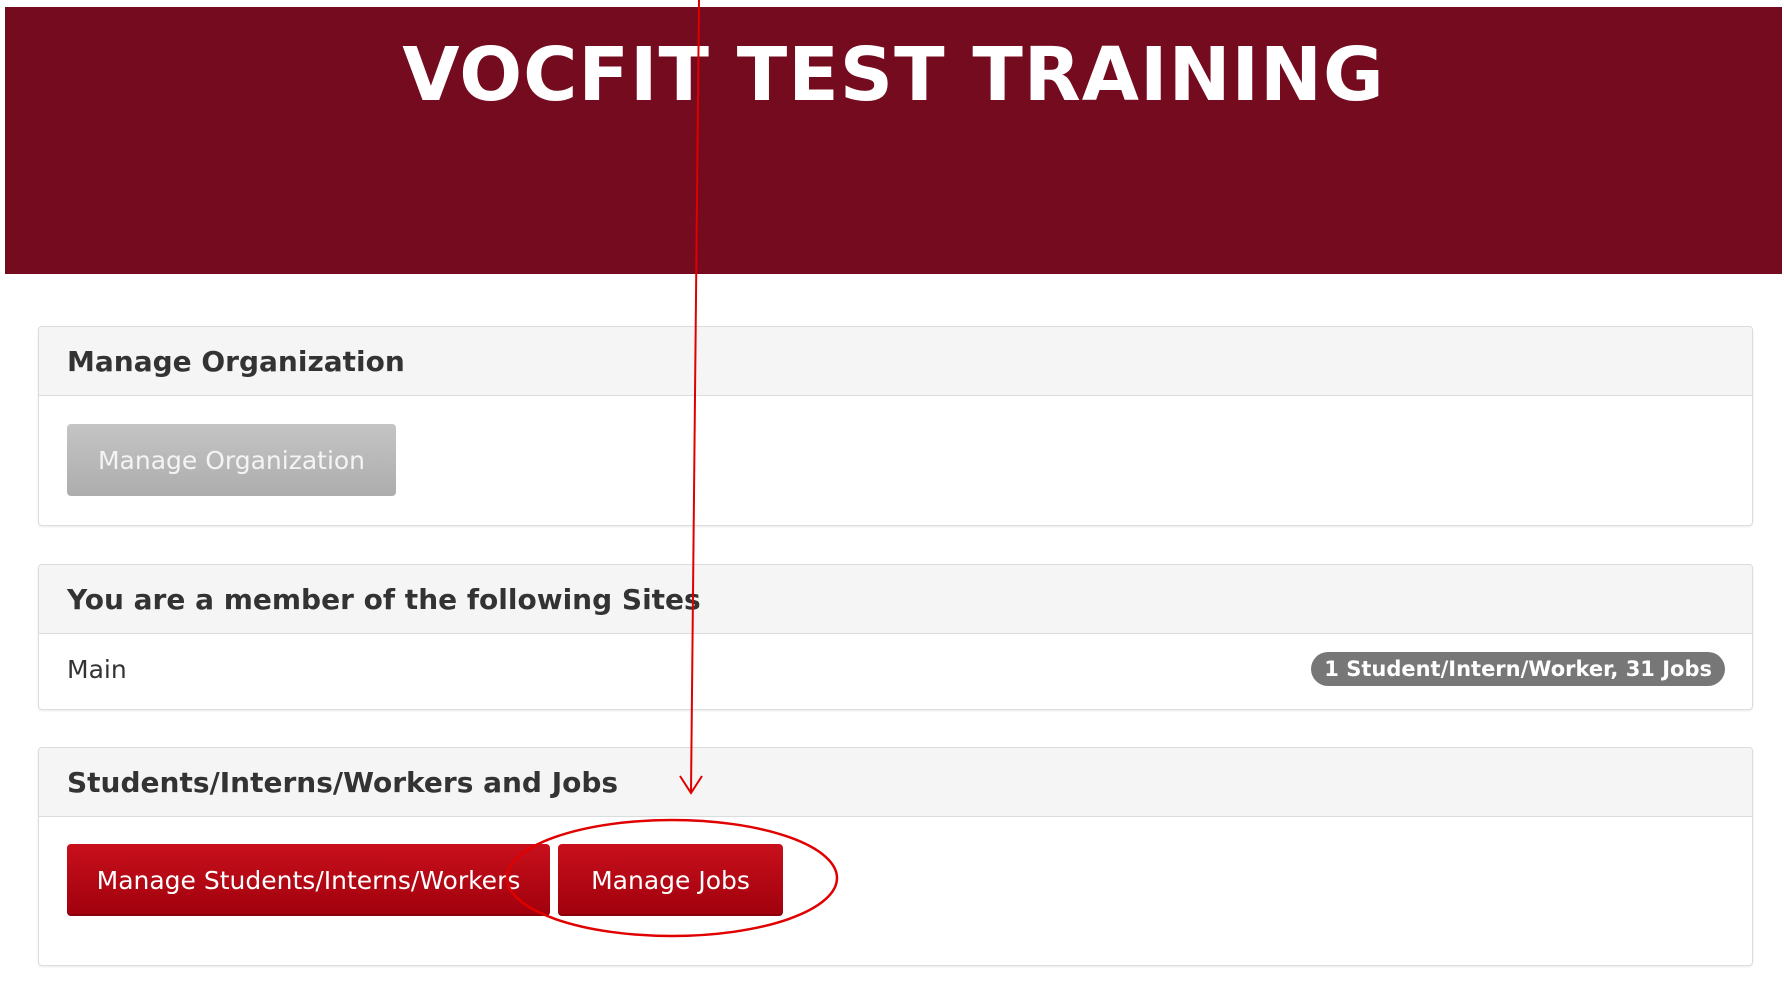 The width and height of the screenshot is (1784, 987). I want to click on page-title: VOCFIT TEST TRAINING, so click(893, 75).